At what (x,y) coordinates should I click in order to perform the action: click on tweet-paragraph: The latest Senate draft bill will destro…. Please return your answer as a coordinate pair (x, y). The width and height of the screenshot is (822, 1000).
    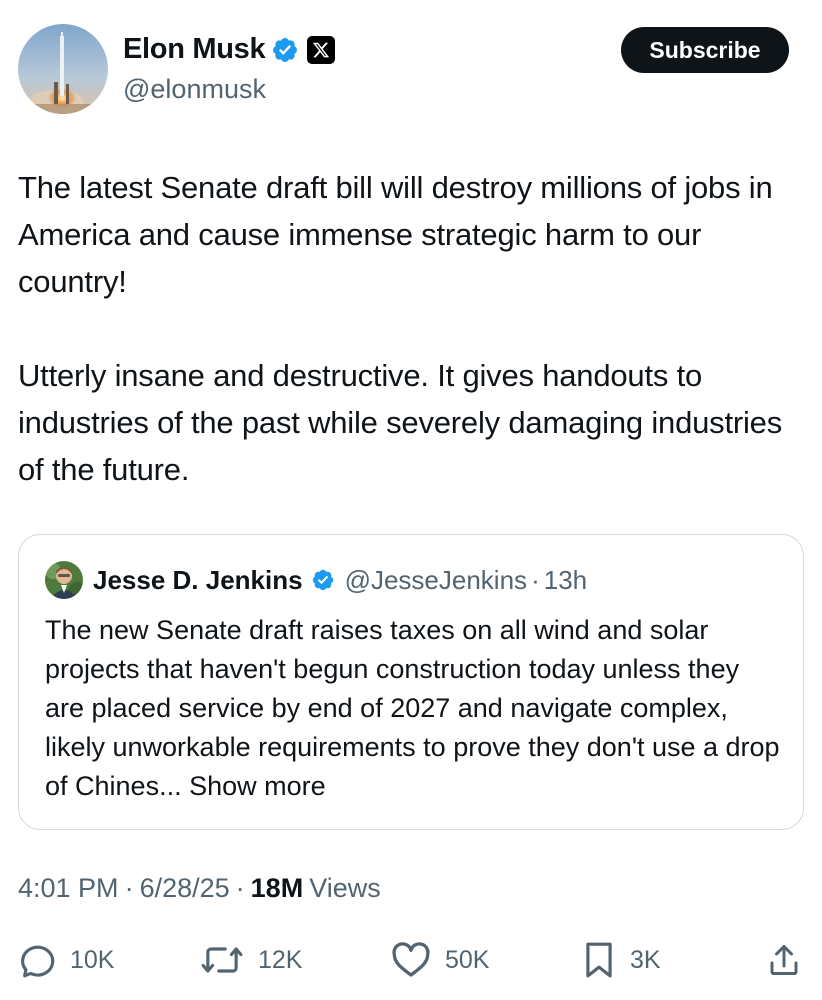
    Looking at the image, I should click on (395, 234).